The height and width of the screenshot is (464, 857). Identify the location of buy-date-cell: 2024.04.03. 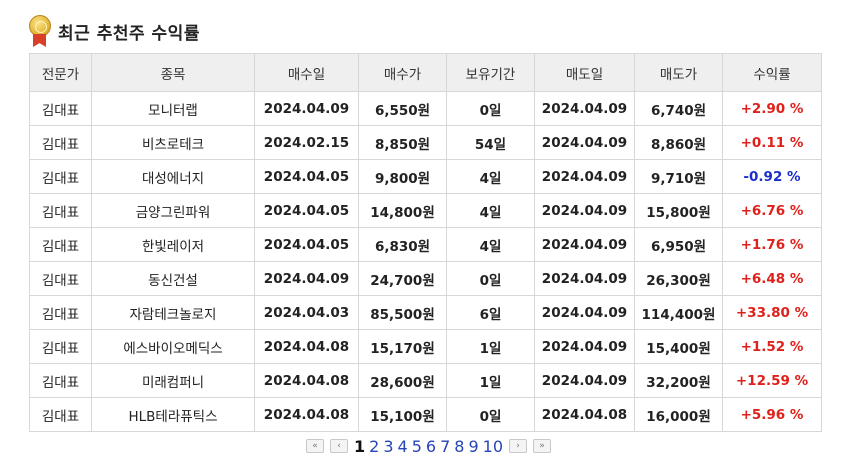
(306, 312).